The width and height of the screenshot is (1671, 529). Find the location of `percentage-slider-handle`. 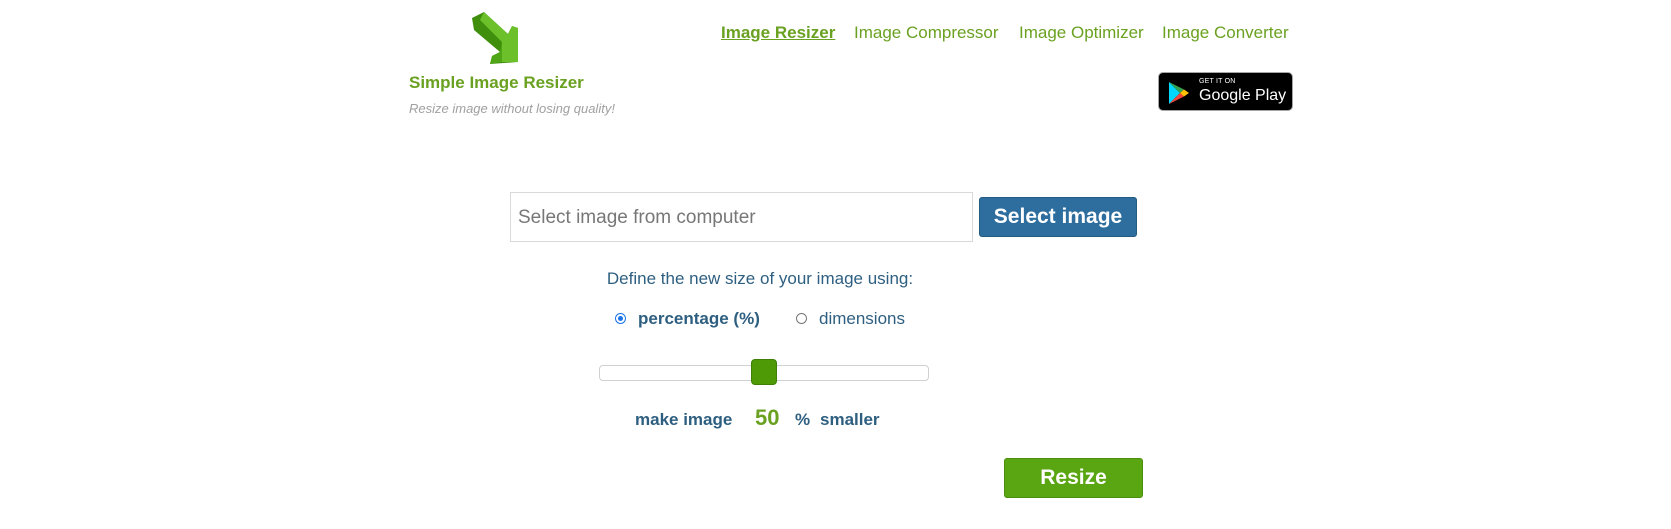

percentage-slider-handle is located at coordinates (764, 372).